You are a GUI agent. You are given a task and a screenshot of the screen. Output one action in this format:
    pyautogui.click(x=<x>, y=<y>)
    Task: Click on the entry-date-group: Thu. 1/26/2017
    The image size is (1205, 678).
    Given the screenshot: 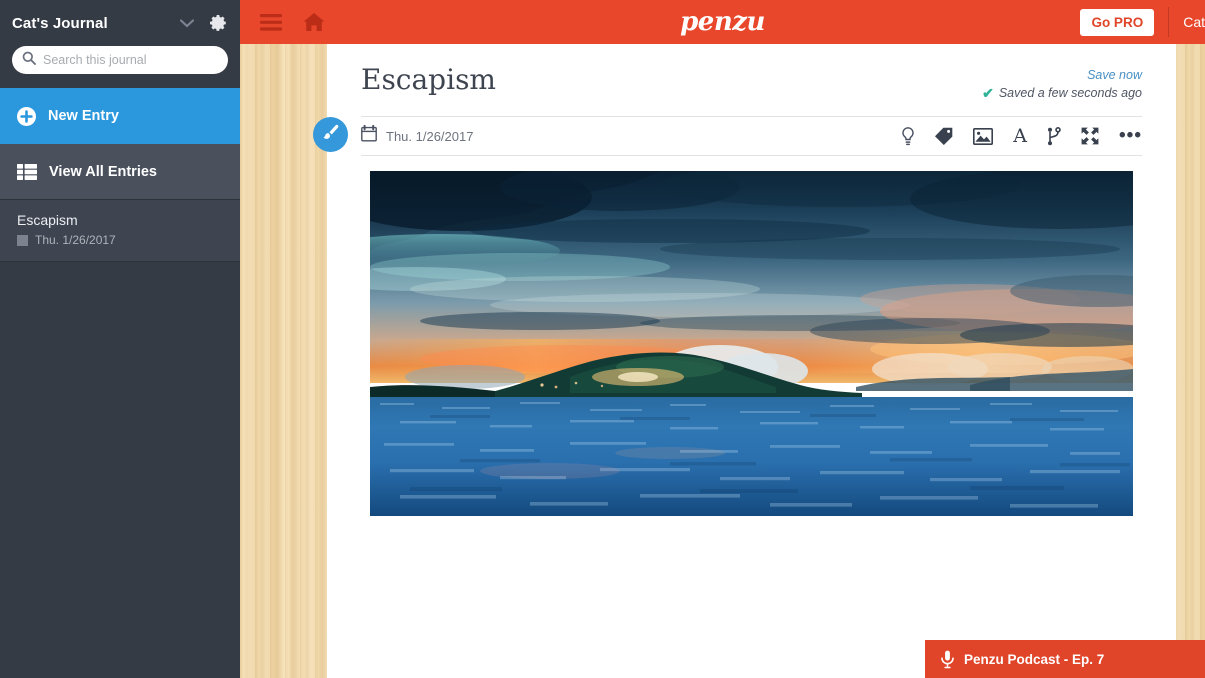 What is the action you would take?
    pyautogui.click(x=631, y=135)
    